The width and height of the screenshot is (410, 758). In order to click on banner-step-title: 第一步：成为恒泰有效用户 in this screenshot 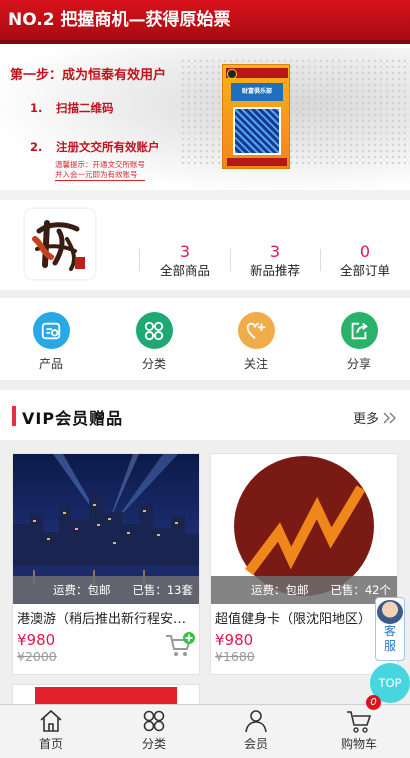, I will do `click(88, 75)`.